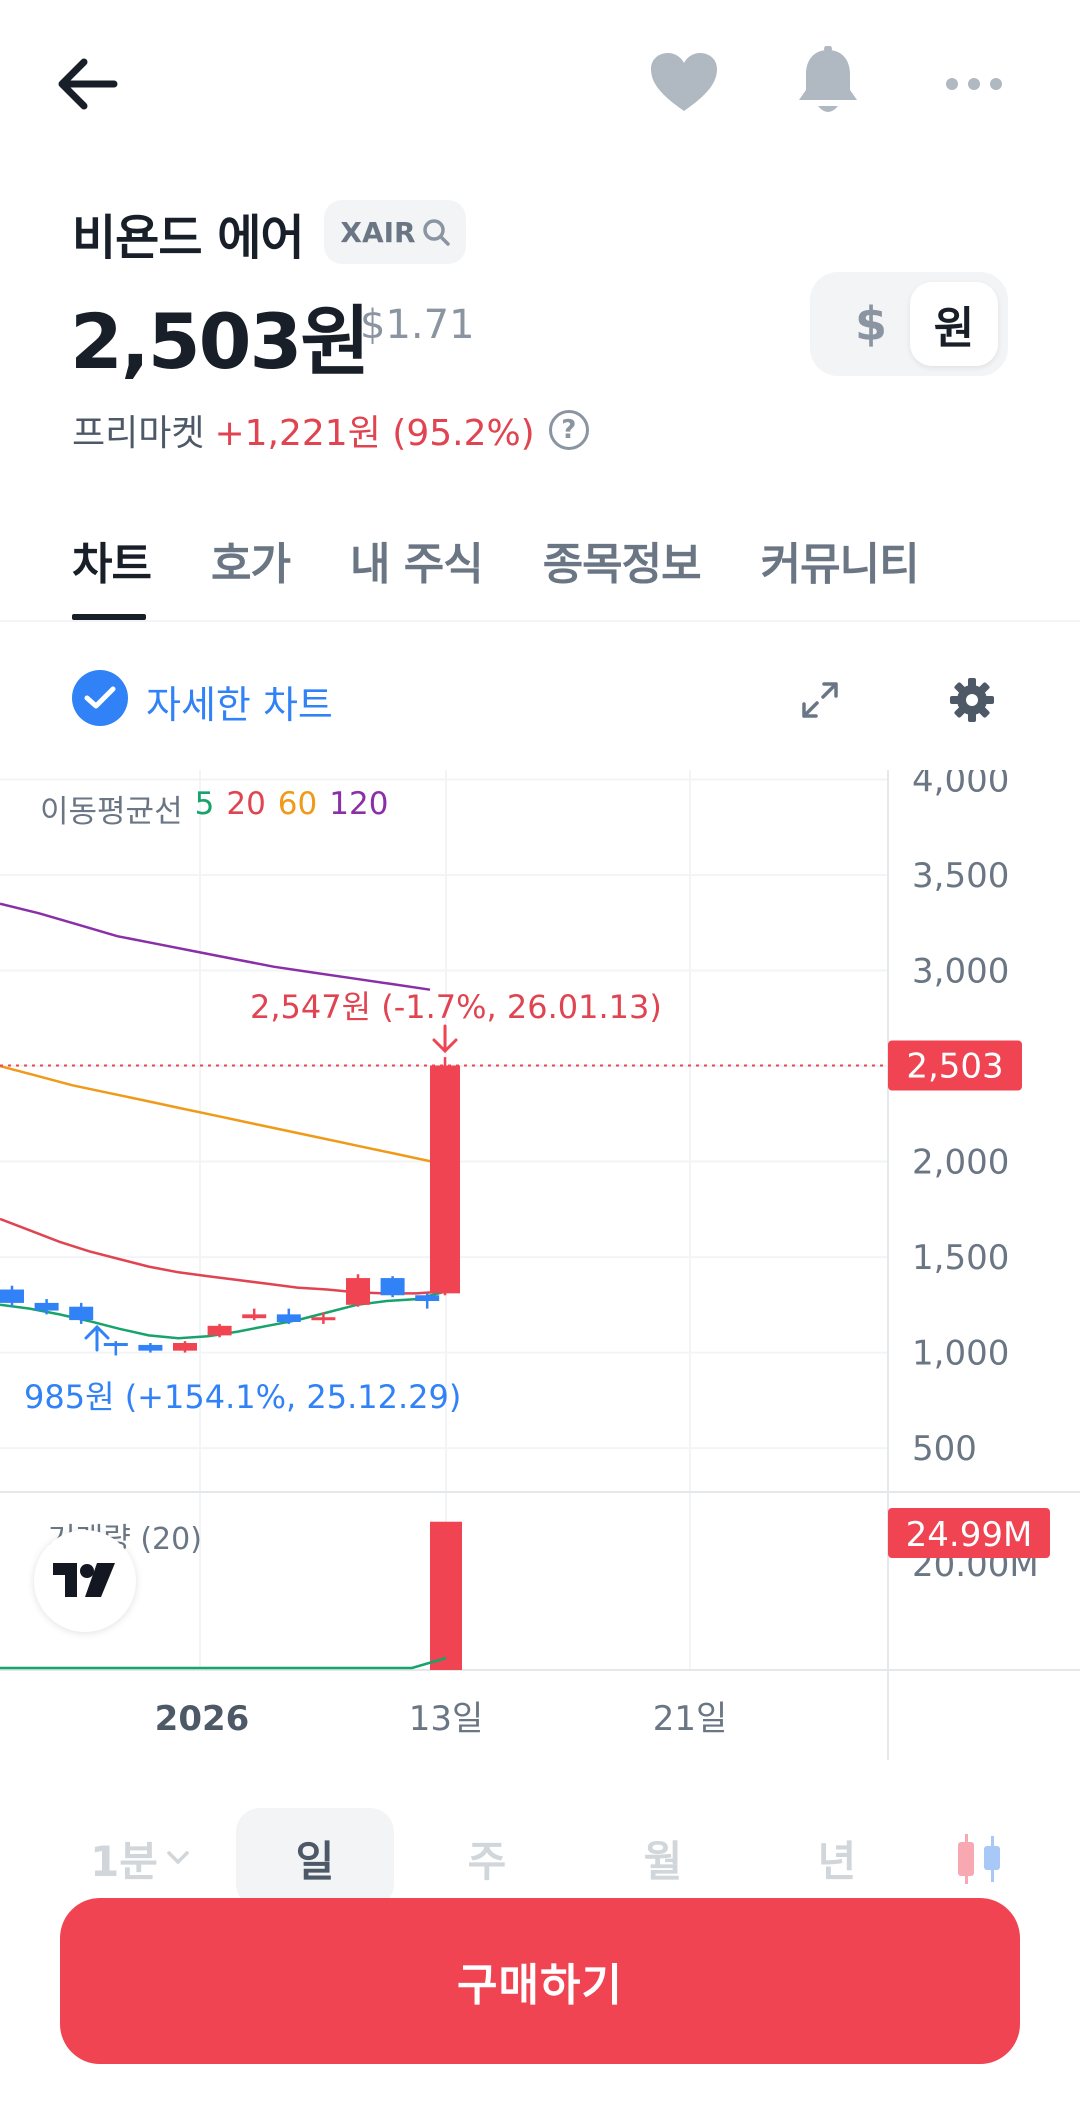  What do you see at coordinates (445, 1039) in the screenshot?
I see `high-arrow-icon` at bounding box center [445, 1039].